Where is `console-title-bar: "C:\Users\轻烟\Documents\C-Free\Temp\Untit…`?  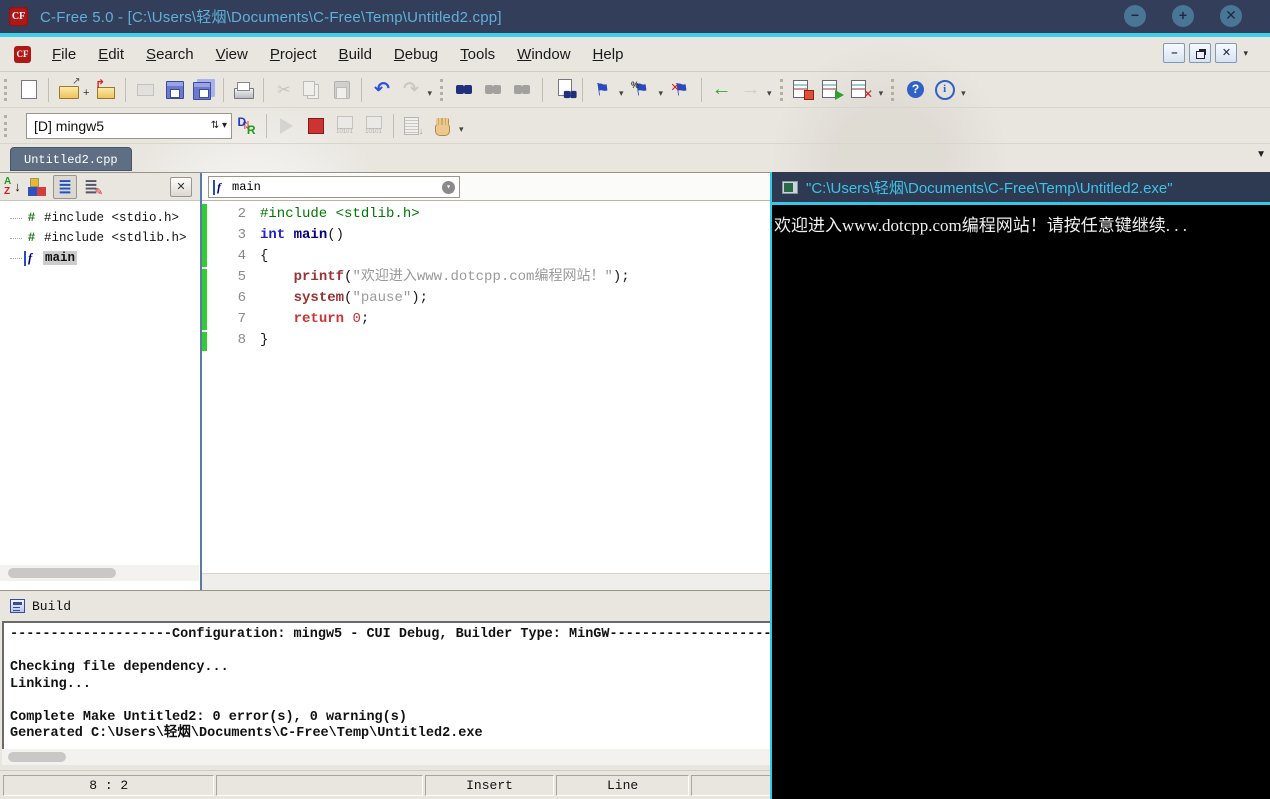
console-title-bar: "C:\Users\轻烟\Documents\C-Free\Temp\Untit… is located at coordinates (1021, 188).